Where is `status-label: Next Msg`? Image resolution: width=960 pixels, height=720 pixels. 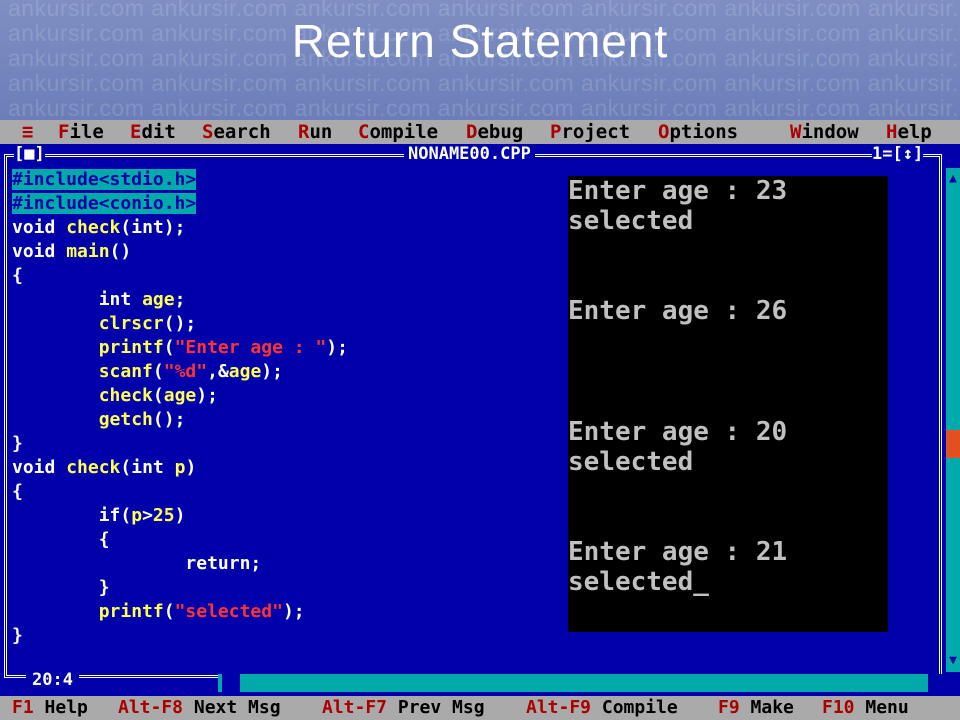 status-label: Next Msg is located at coordinates (237, 707).